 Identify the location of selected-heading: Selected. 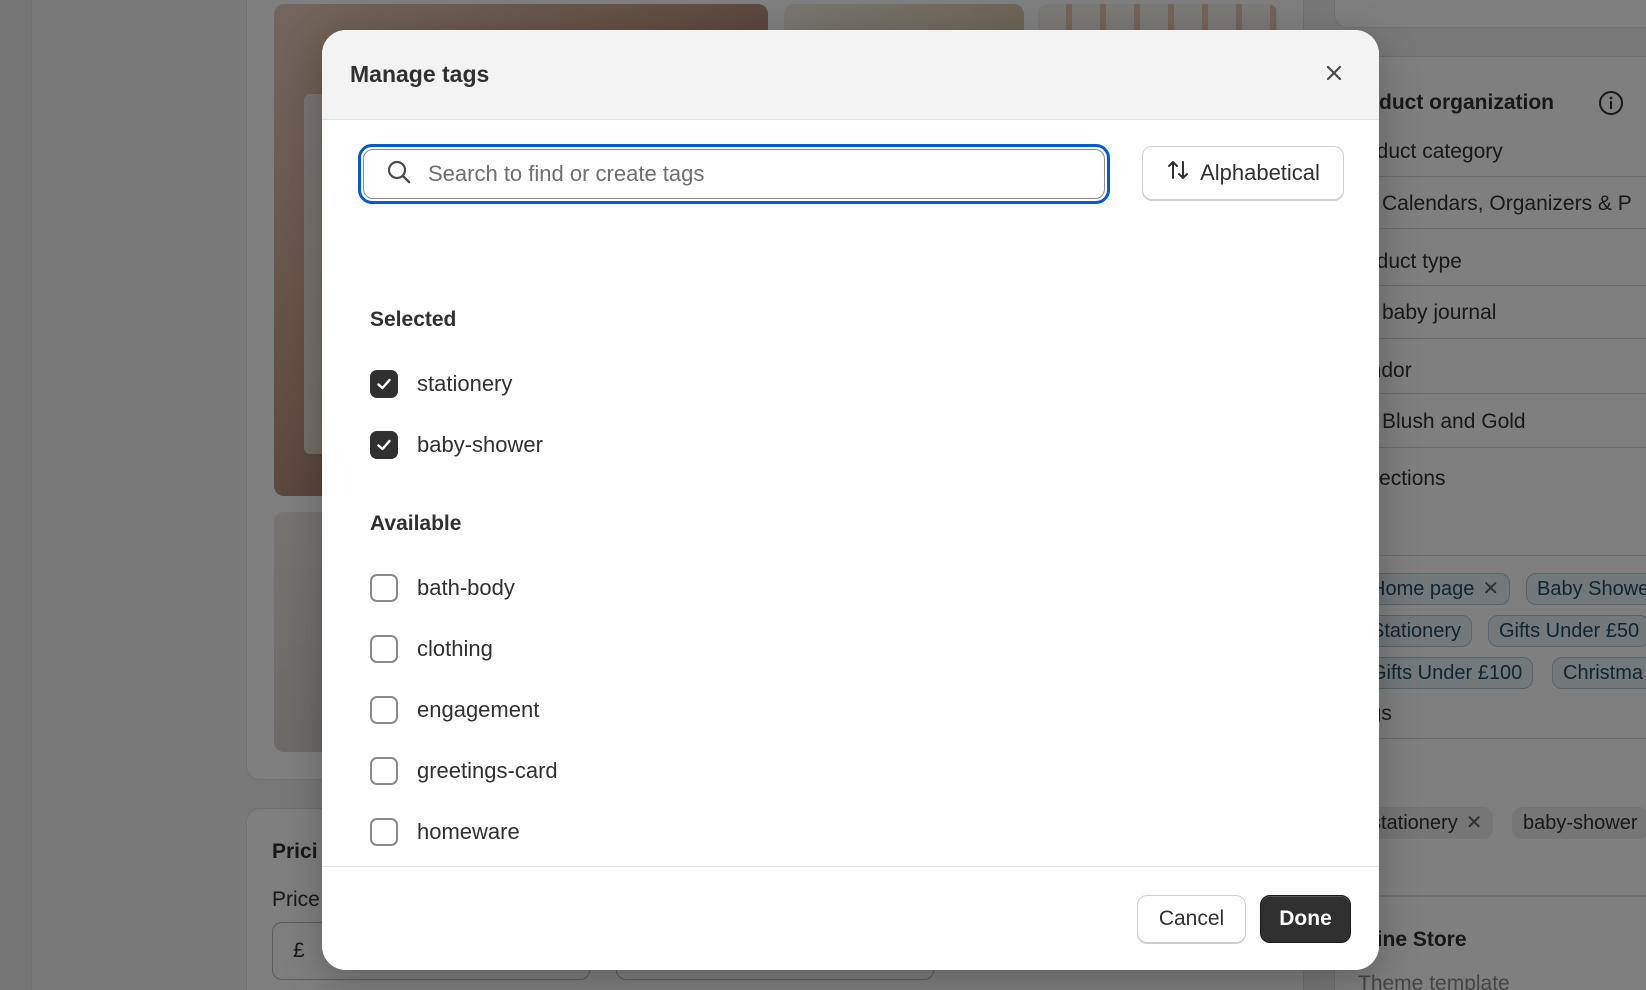
(413, 319).